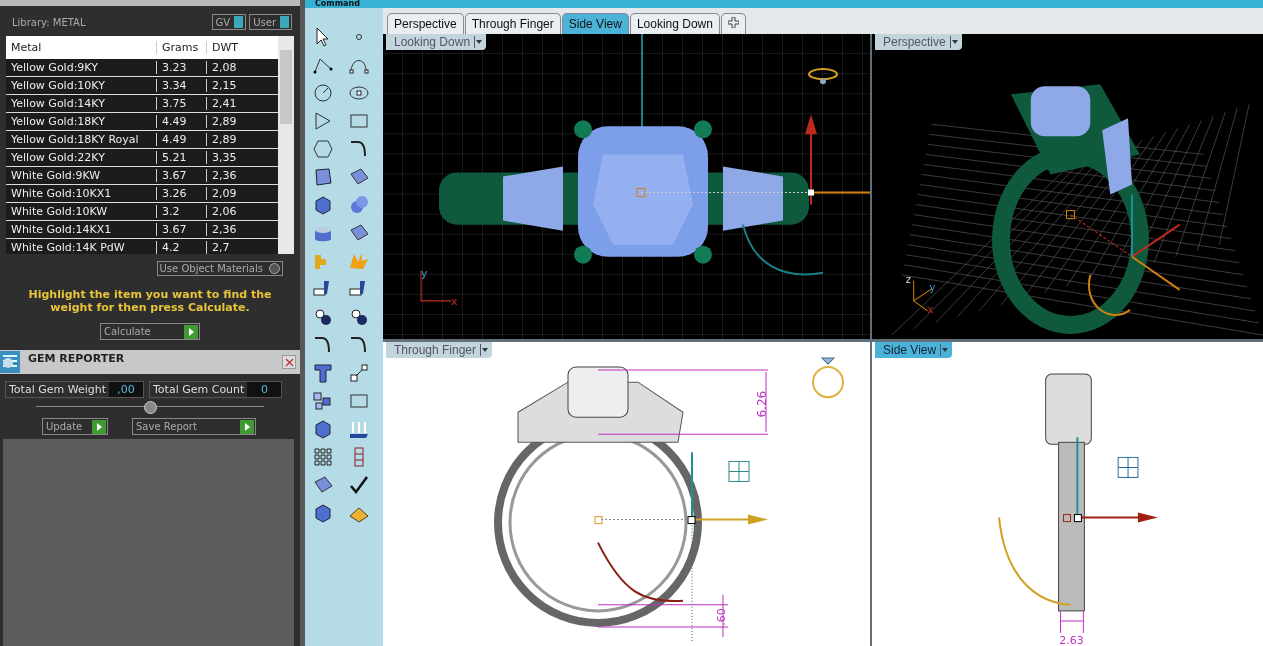  Describe the element at coordinates (234, 211) in the screenshot. I see `table-cell: 2,06` at that location.